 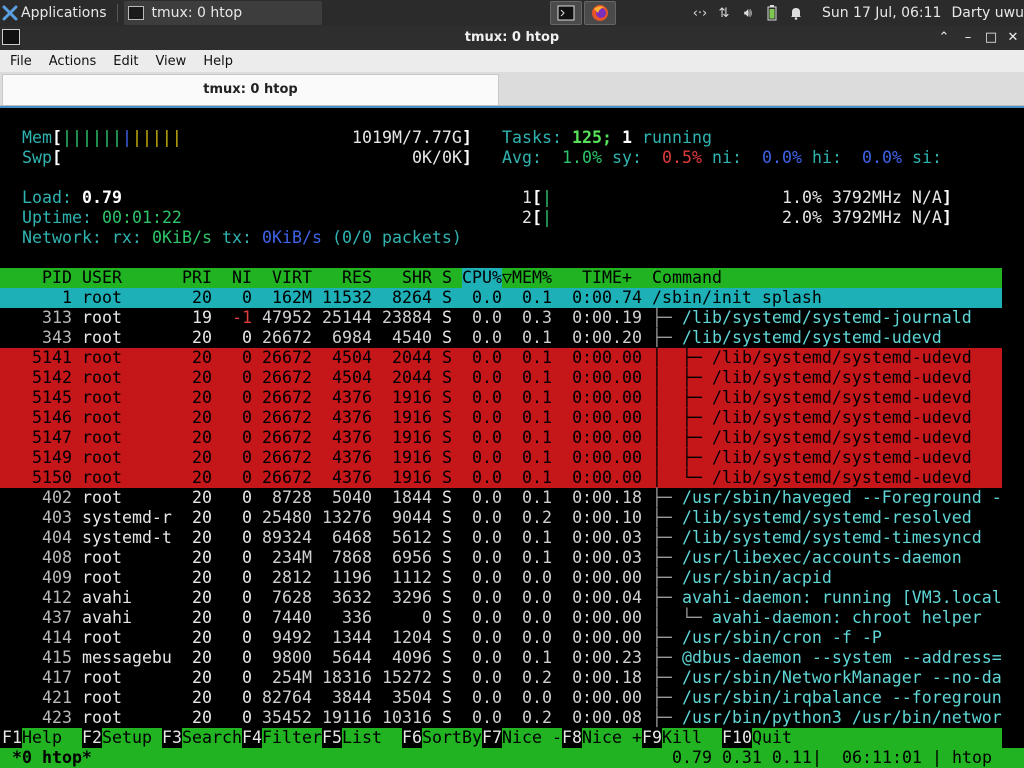 I want to click on fkey-f7: F7, so click(x=492, y=738).